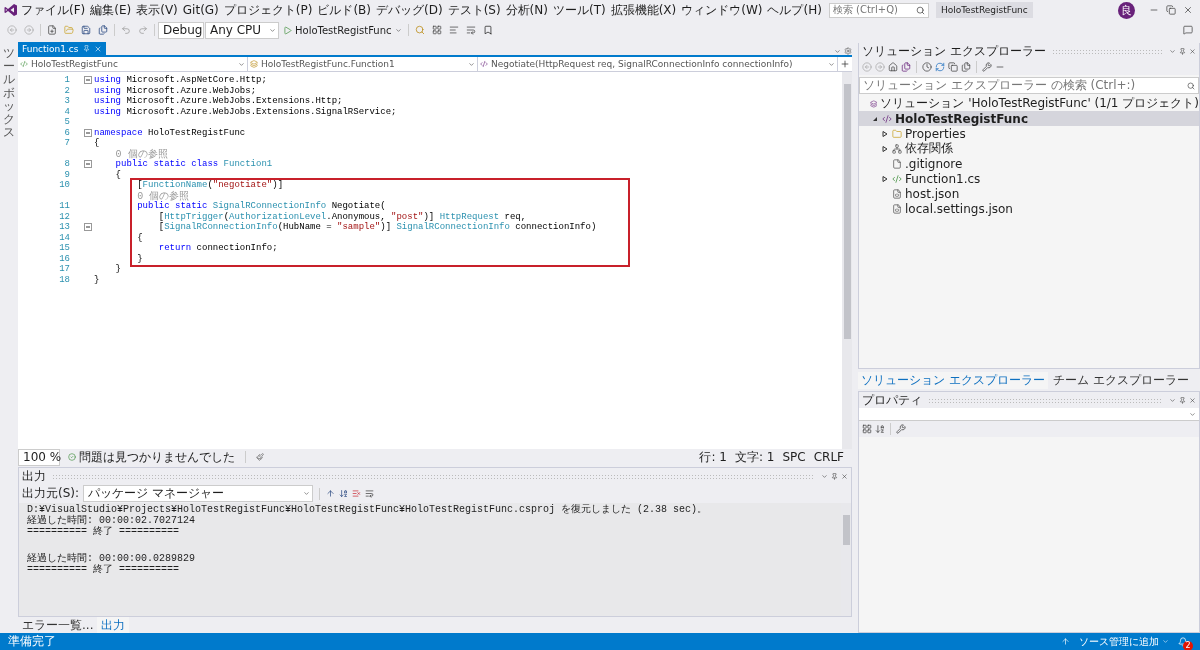 Image resolution: width=1200 pixels, height=650 pixels. What do you see at coordinates (436, 30) in the screenshot?
I see `grid-icon` at bounding box center [436, 30].